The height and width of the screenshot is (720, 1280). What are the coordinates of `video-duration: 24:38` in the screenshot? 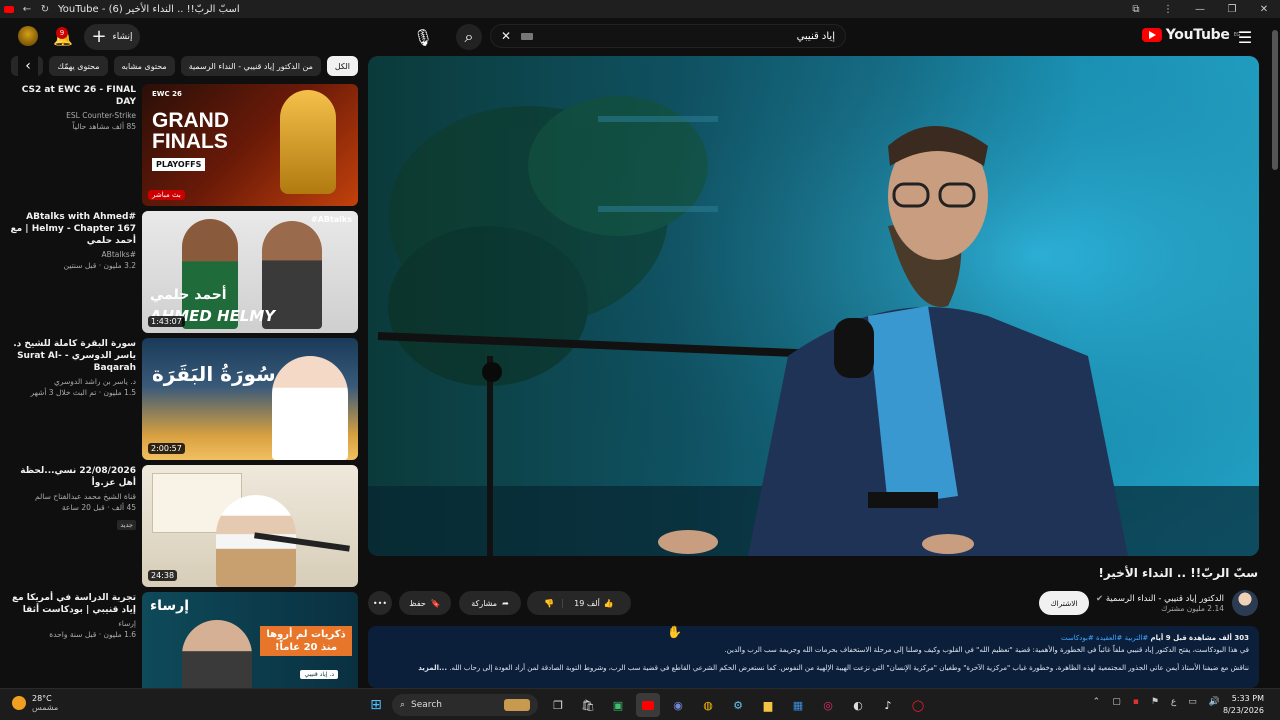 It's located at (163, 575).